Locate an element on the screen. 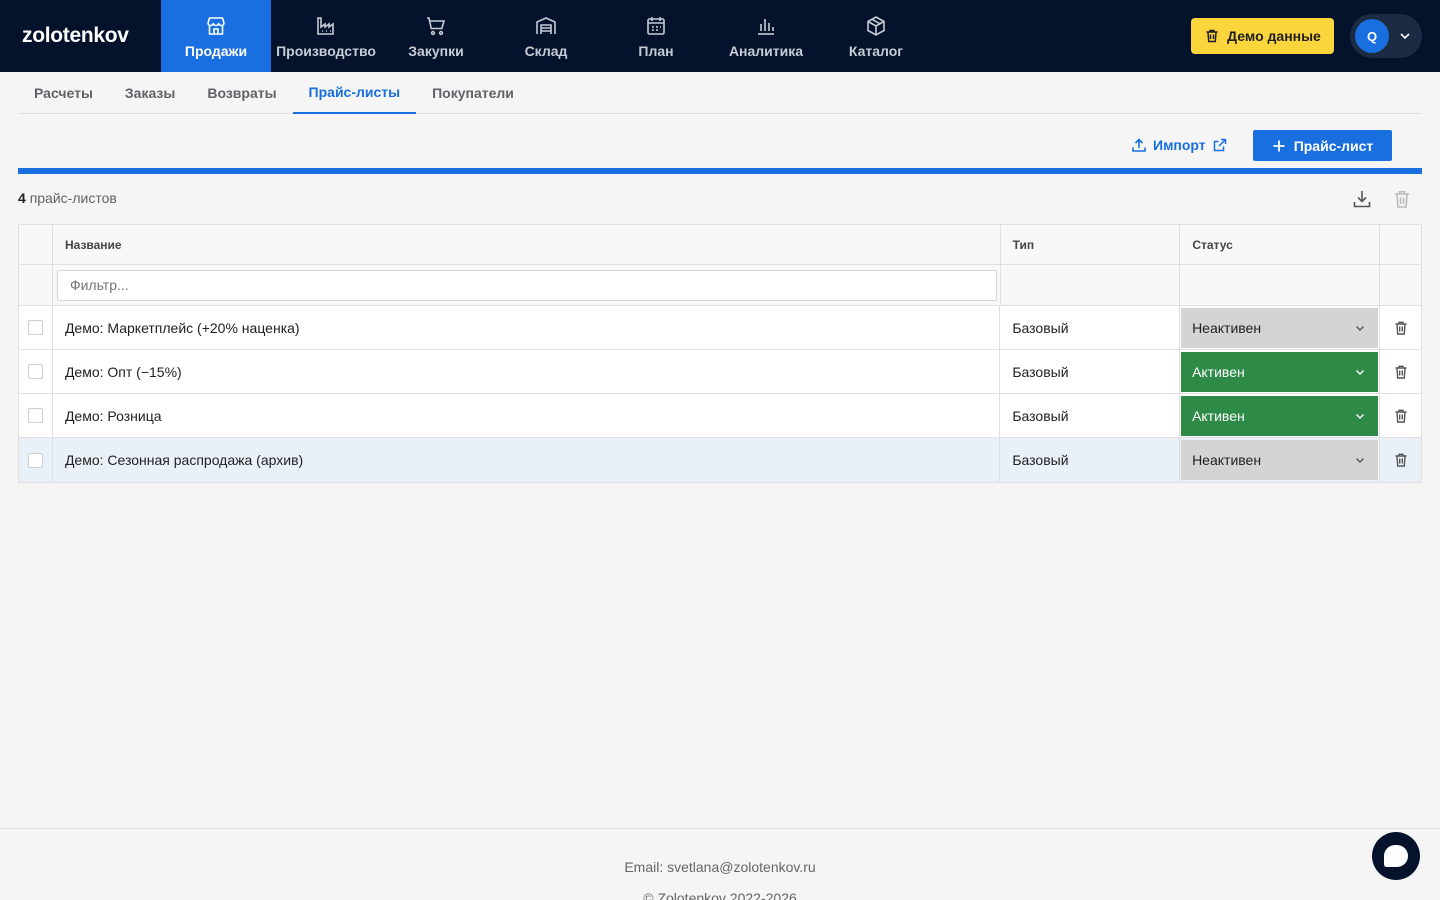  chat-bubble-icon is located at coordinates (1396, 856).